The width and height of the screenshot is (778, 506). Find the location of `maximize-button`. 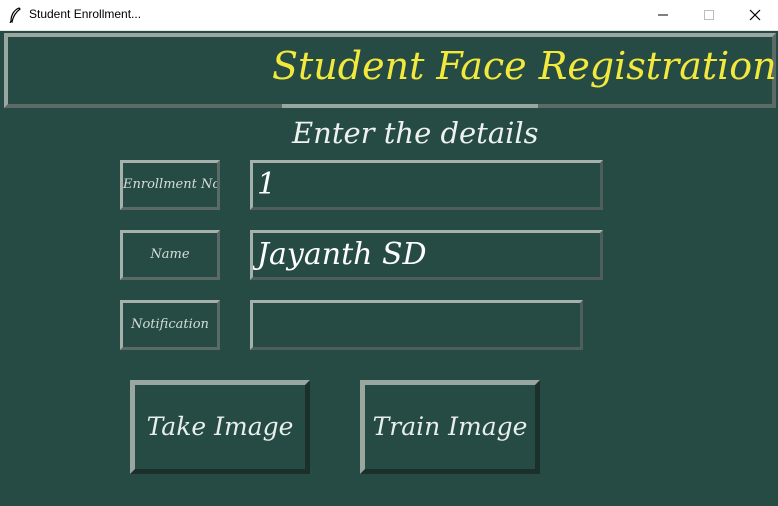

maximize-button is located at coordinates (709, 15).